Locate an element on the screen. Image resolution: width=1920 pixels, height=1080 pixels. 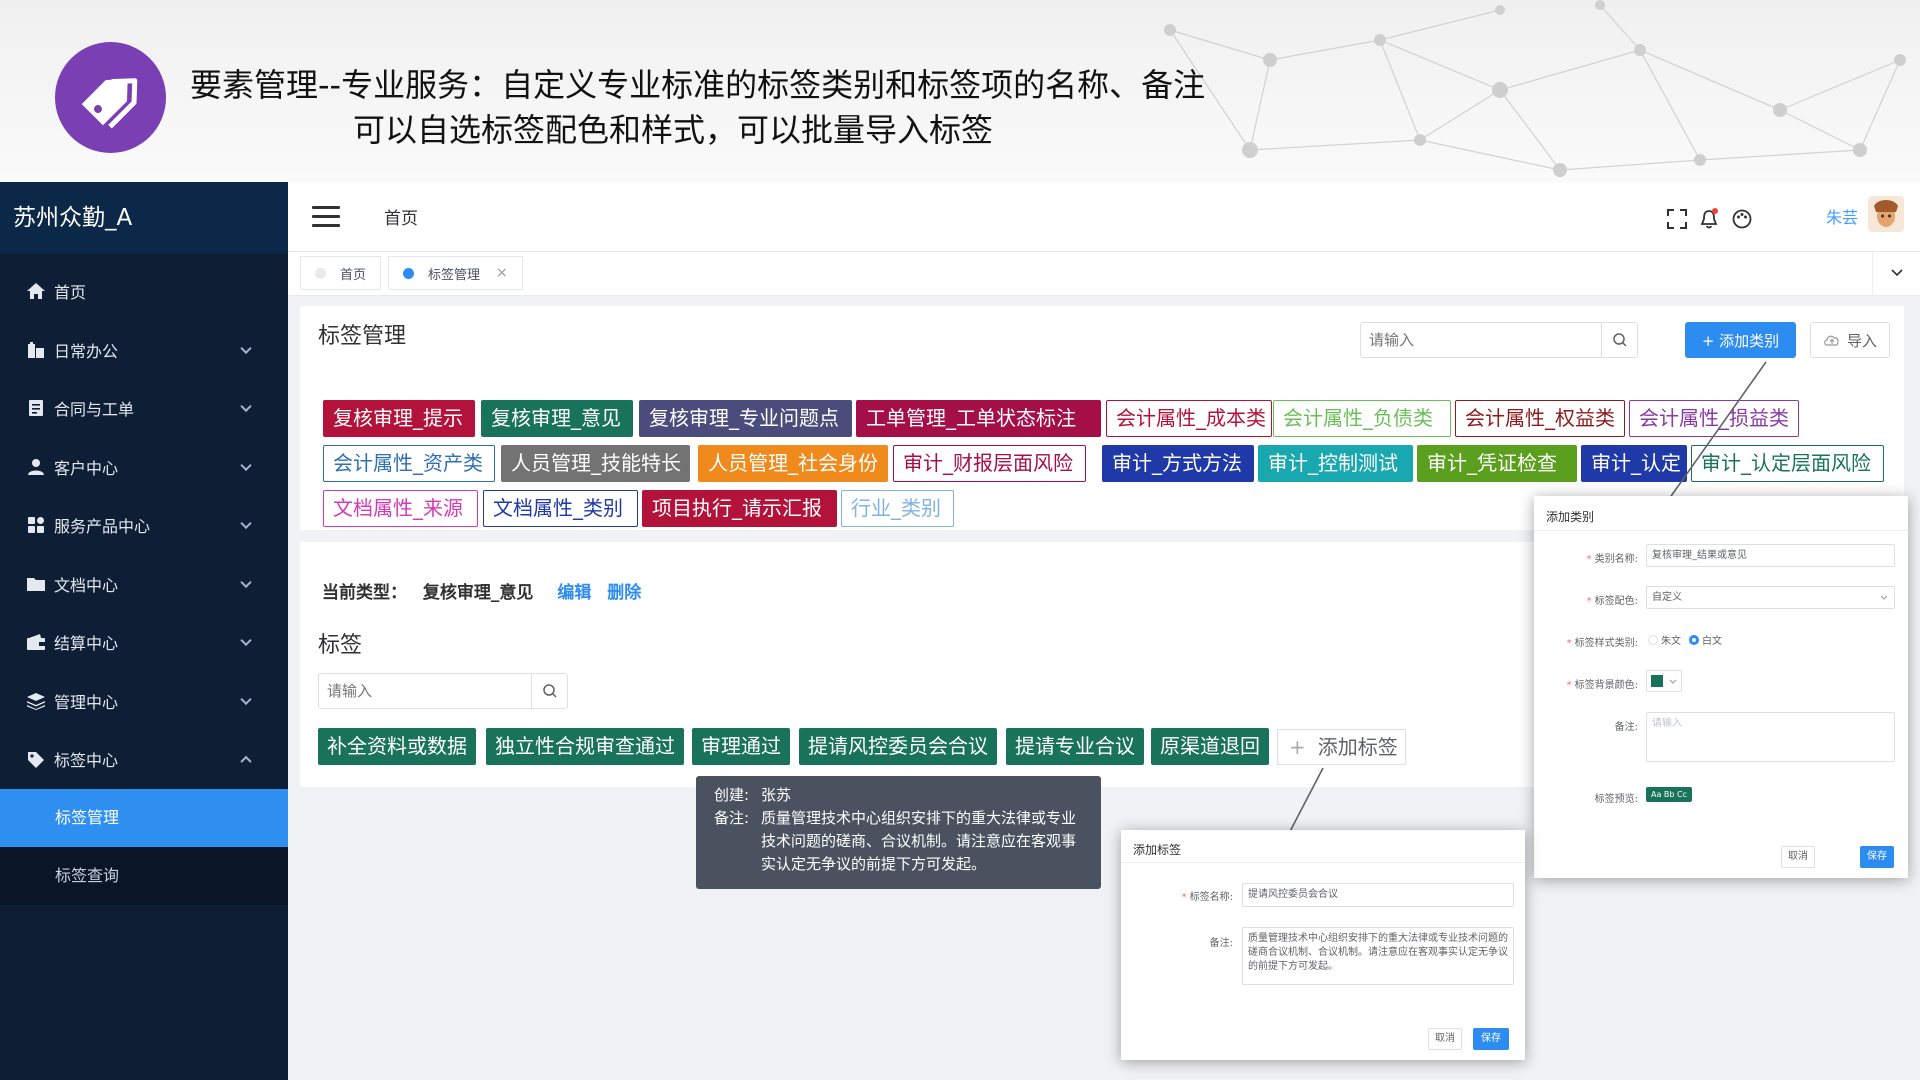
top-bar: 首页 朱芸 is located at coordinates (1104, 217).